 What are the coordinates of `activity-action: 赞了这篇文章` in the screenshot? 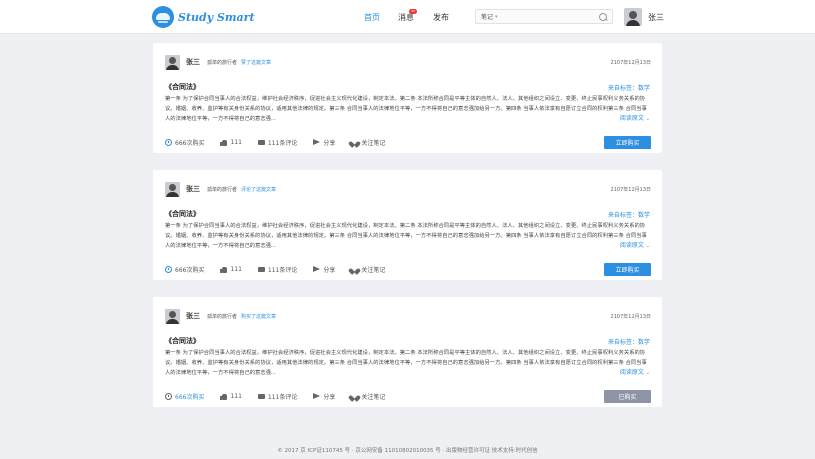 It's located at (256, 62).